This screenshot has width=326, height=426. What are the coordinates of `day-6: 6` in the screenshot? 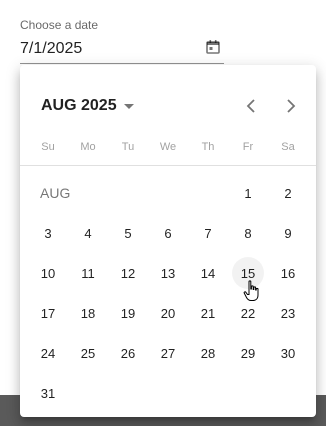 It's located at (168, 233).